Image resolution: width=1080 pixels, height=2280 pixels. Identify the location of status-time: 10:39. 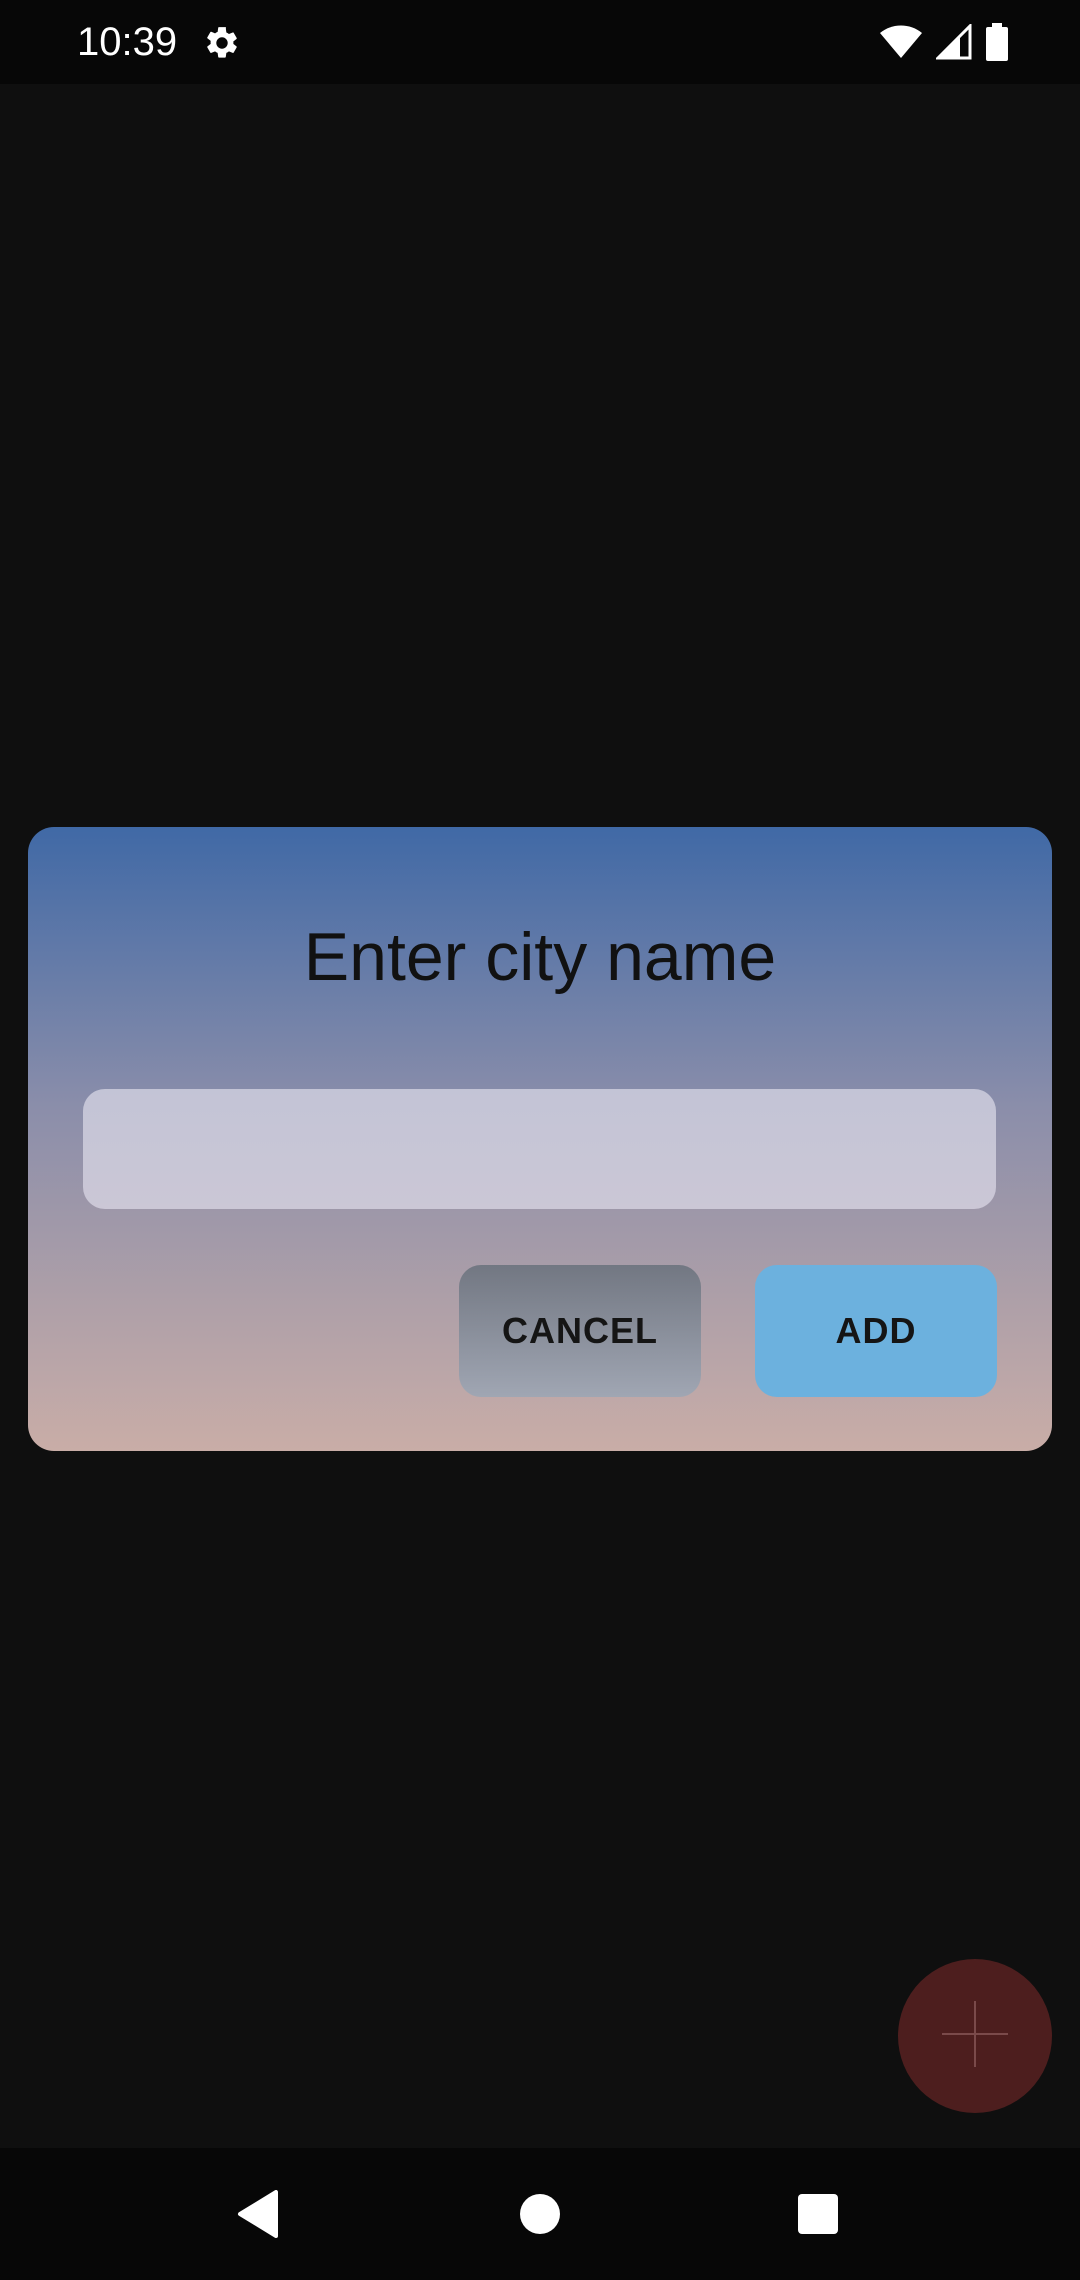
(127, 42).